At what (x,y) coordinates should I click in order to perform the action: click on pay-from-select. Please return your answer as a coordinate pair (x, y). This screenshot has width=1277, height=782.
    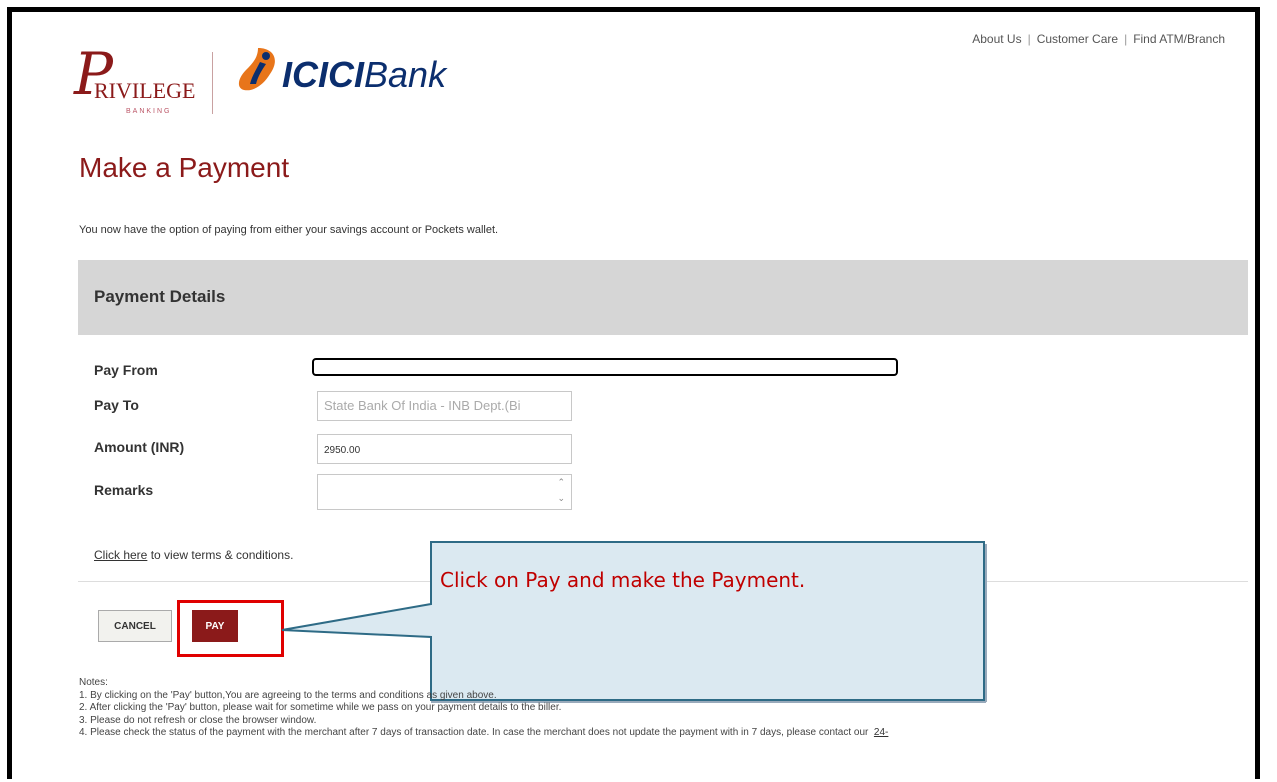
    Looking at the image, I should click on (605, 367).